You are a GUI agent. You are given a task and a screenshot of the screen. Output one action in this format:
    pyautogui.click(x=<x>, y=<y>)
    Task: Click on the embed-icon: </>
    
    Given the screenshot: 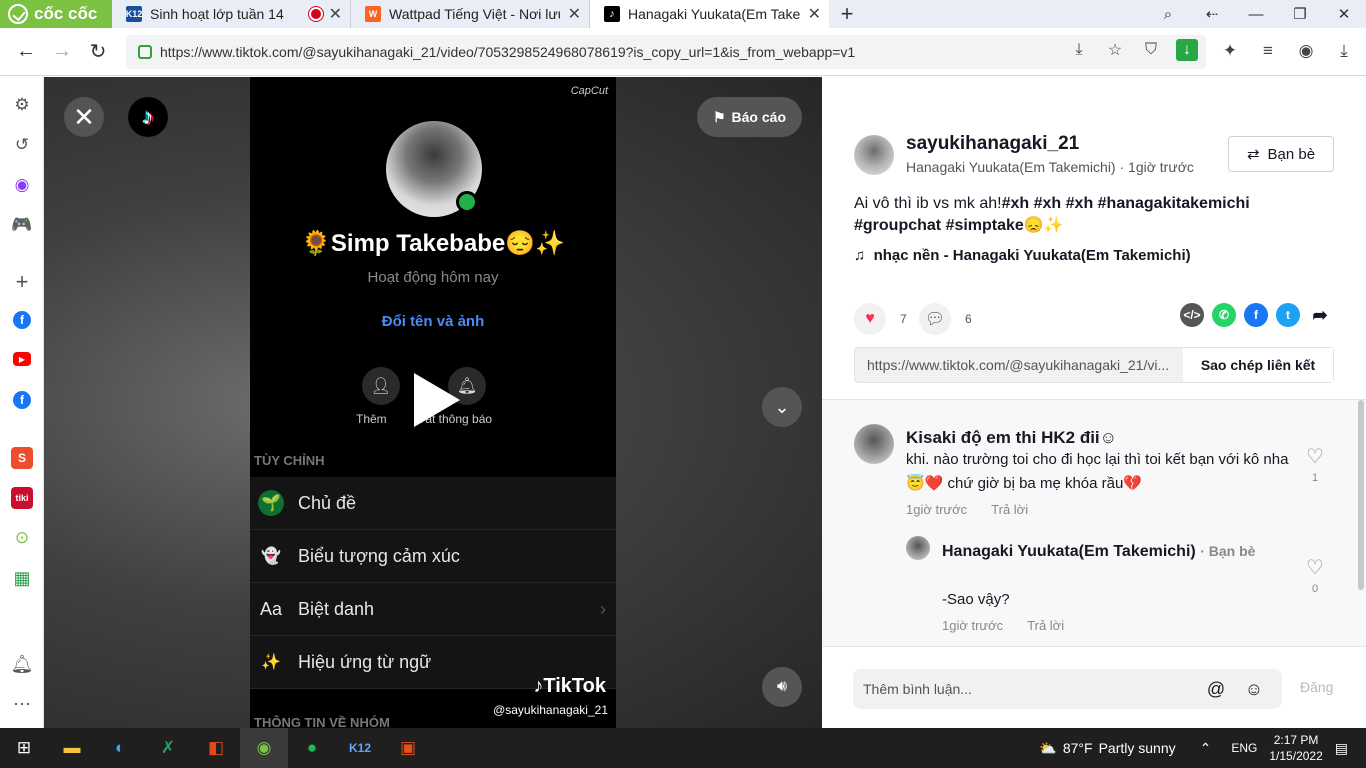 What is the action you would take?
    pyautogui.click(x=1192, y=315)
    